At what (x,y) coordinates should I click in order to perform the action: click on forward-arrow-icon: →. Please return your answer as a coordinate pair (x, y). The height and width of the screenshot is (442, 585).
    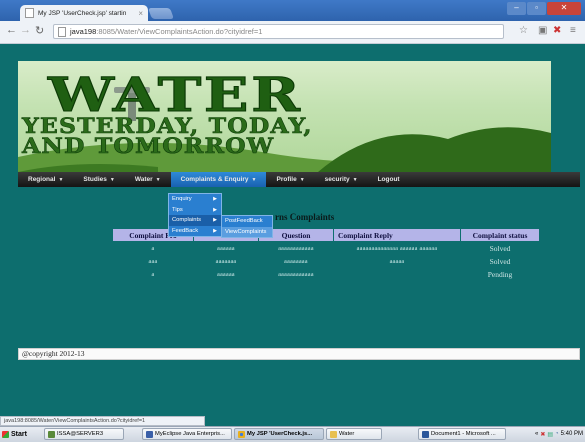
    Looking at the image, I should click on (25, 30).